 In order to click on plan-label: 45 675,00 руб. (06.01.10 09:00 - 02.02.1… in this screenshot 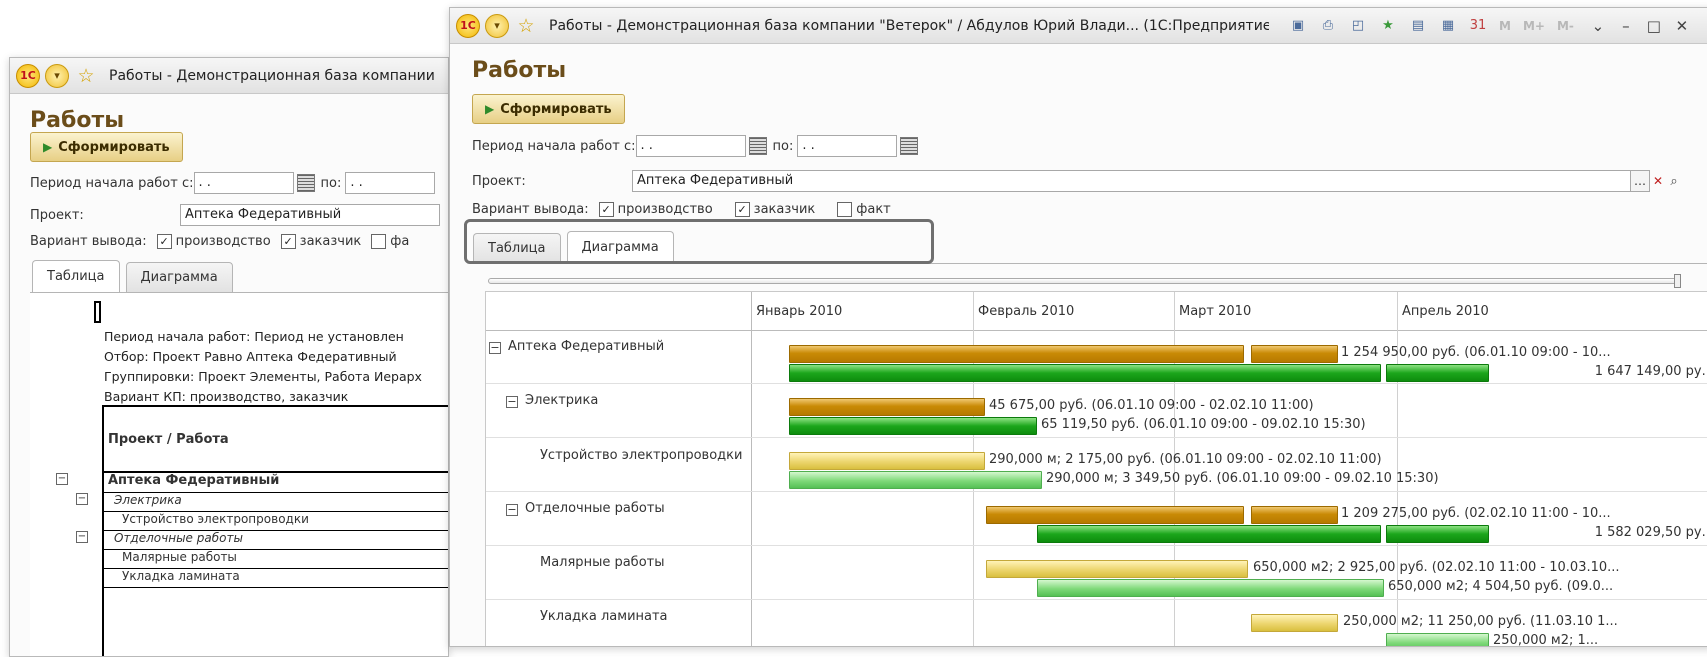, I will do `click(1151, 405)`.